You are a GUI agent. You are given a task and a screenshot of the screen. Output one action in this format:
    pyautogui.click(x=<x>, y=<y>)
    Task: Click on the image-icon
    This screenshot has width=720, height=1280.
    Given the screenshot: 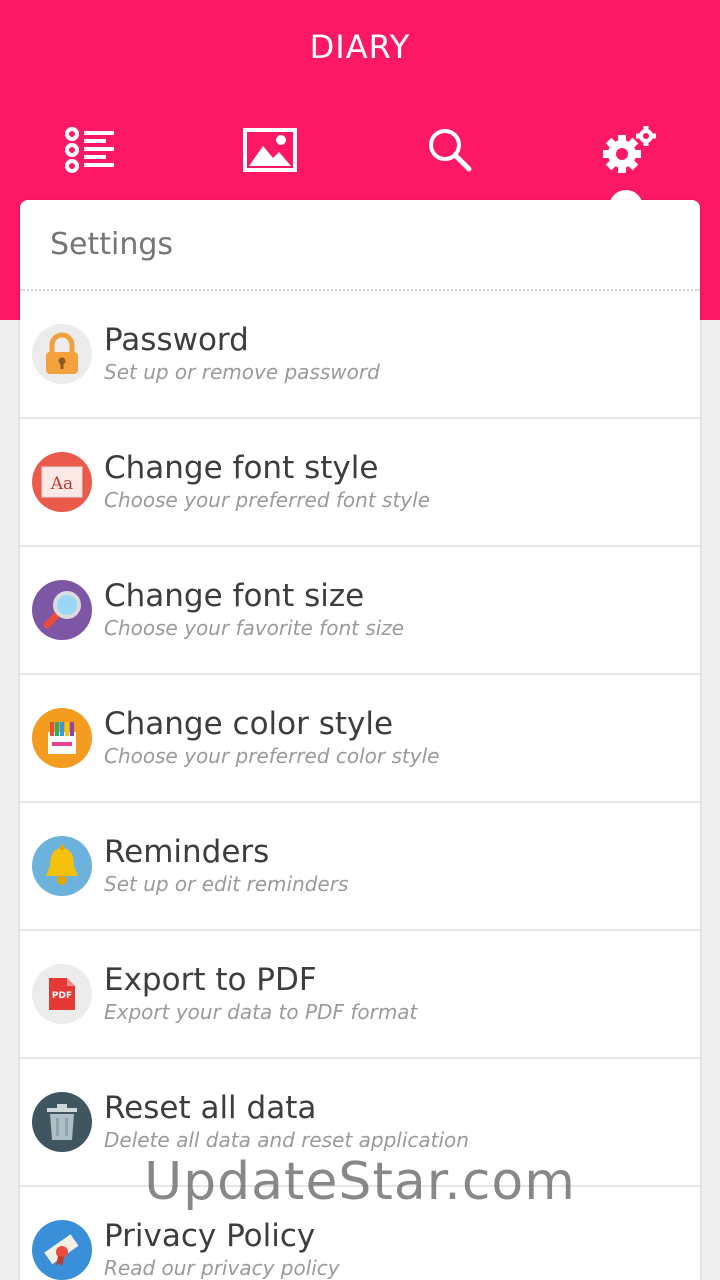 What is the action you would take?
    pyautogui.click(x=270, y=150)
    